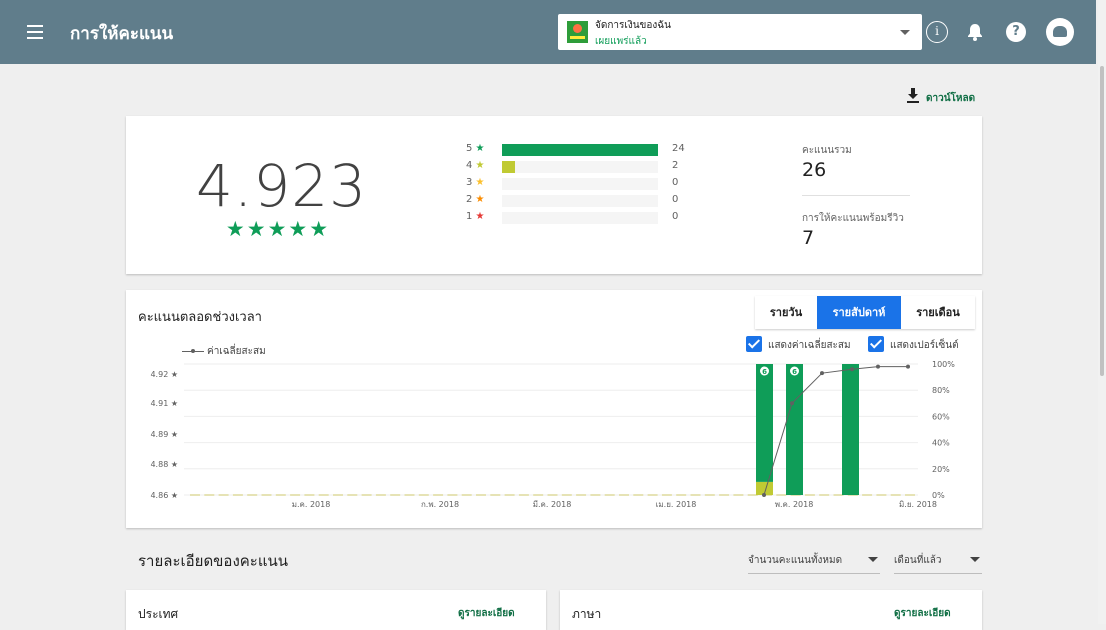  Describe the element at coordinates (941, 469) in the screenshot. I see `y-right-tick-label: 20%` at that location.